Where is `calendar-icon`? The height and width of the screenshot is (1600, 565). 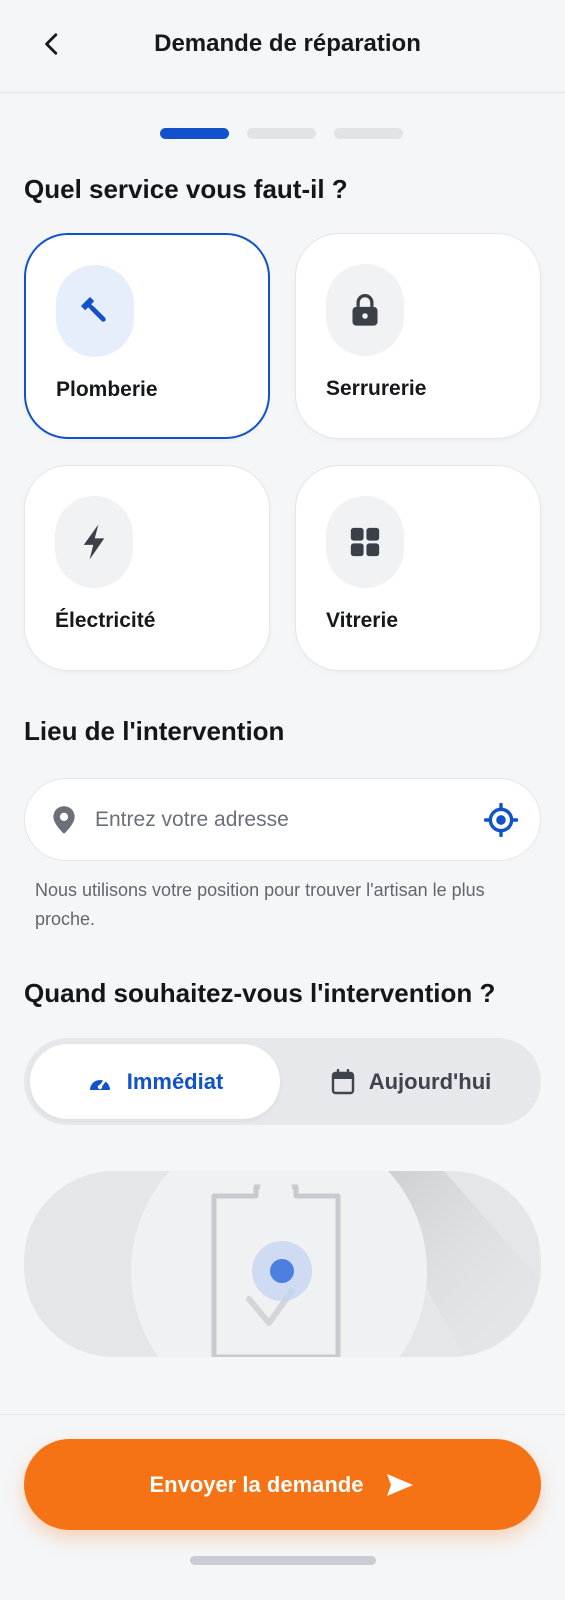
calendar-icon is located at coordinates (342, 1081).